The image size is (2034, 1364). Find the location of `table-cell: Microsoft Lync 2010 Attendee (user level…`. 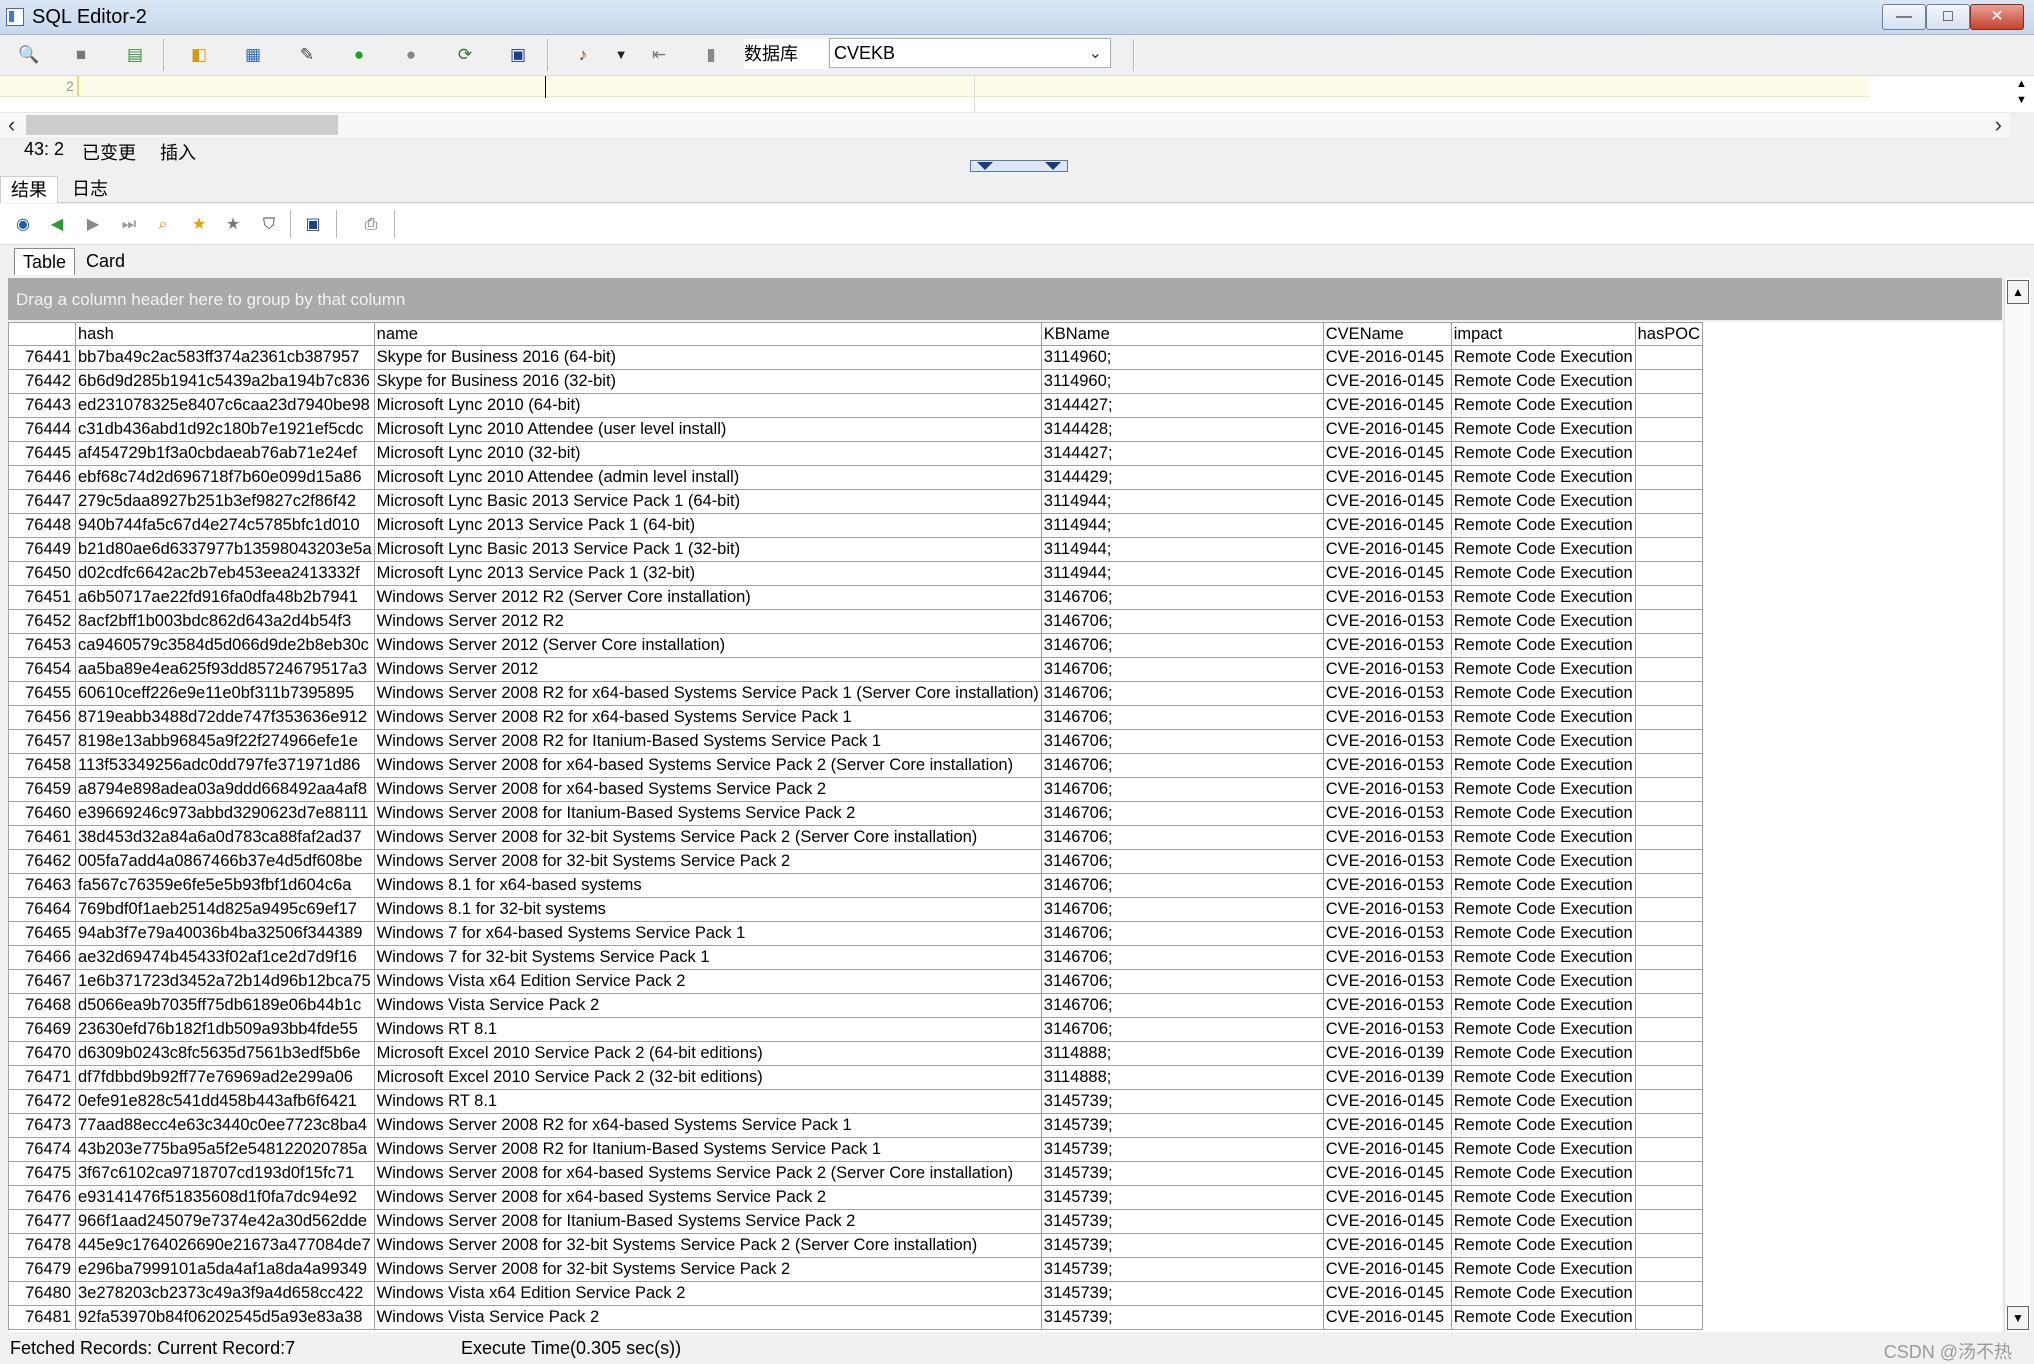

table-cell: Microsoft Lync 2010 Attendee (user level… is located at coordinates (707, 429).